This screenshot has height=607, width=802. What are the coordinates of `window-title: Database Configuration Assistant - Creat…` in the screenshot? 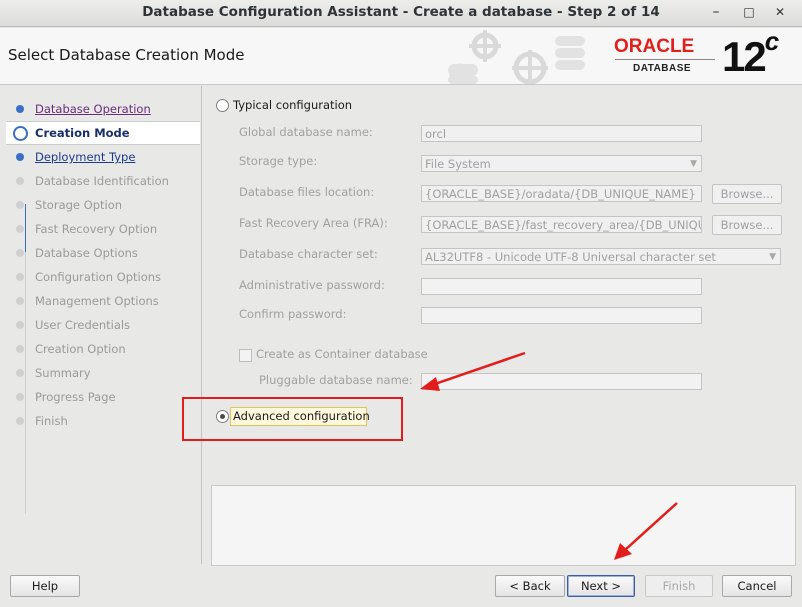 It's located at (401, 12).